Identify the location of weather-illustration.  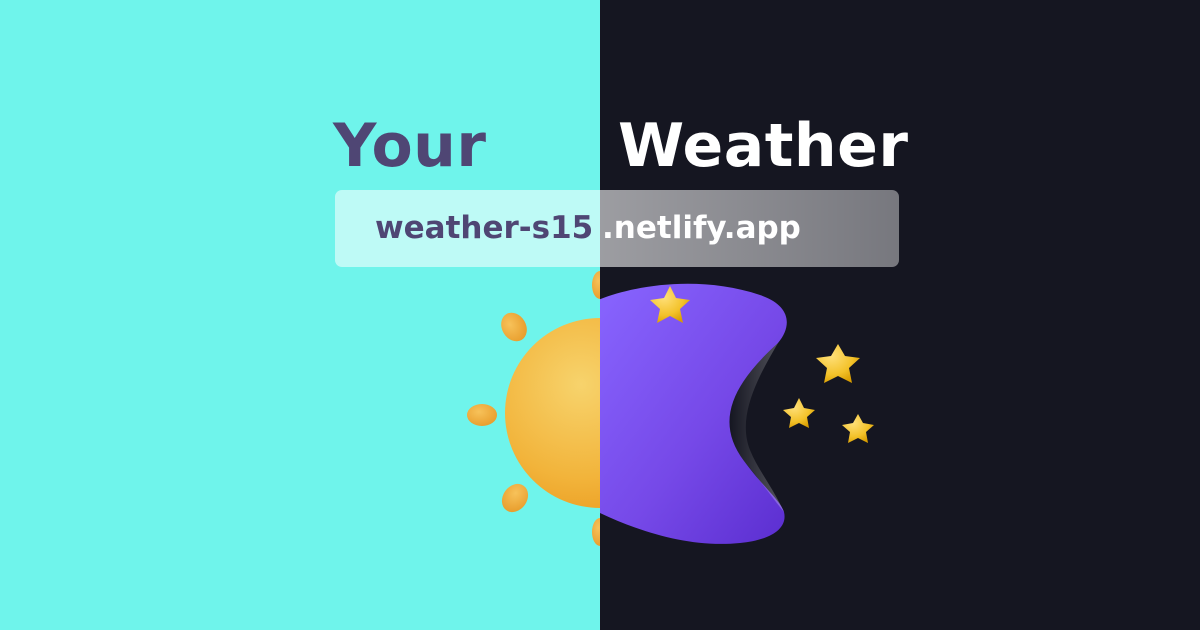
(670, 408).